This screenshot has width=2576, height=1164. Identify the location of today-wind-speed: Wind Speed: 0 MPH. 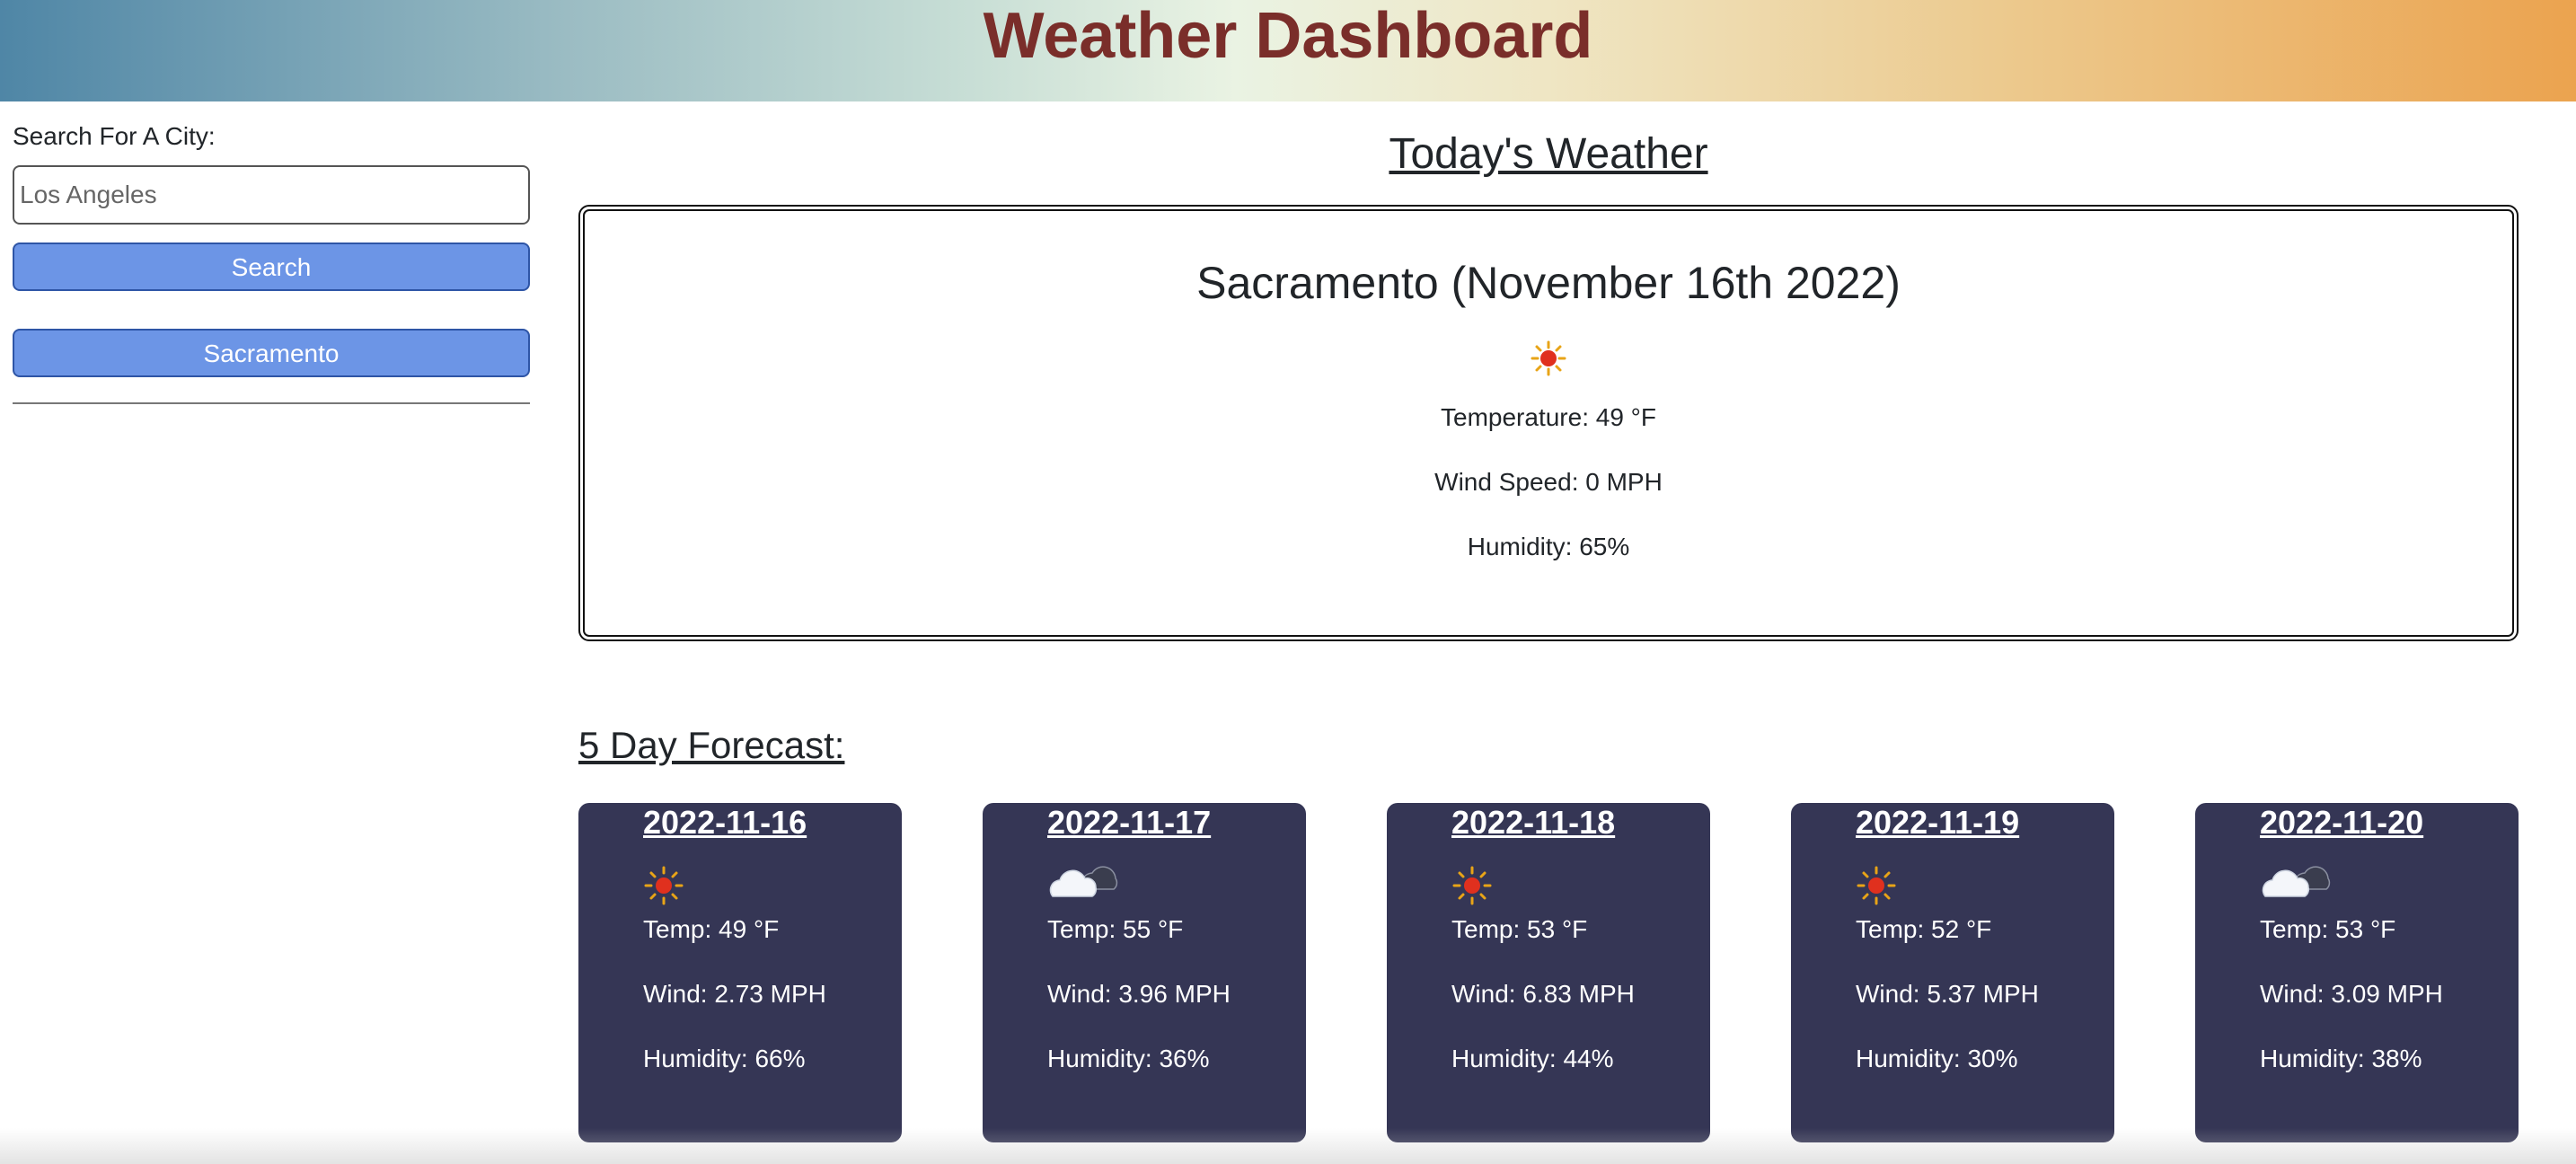
(1548, 482).